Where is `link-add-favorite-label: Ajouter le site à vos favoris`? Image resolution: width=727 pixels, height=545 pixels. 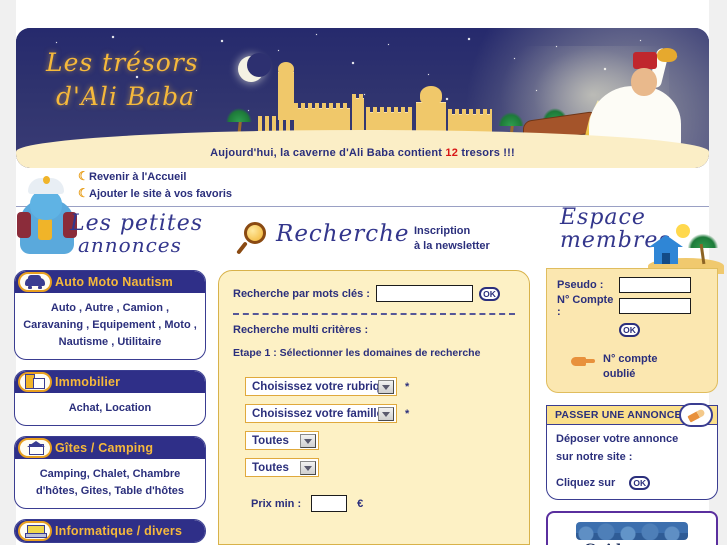
link-add-favorite-label: Ajouter le site à vos favoris is located at coordinates (161, 194).